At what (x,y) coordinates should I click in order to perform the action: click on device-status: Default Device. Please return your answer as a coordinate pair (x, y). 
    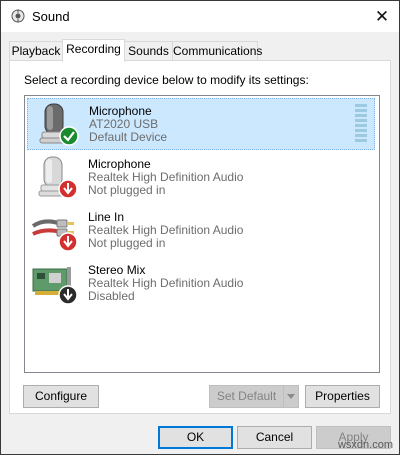
    Looking at the image, I should click on (128, 137).